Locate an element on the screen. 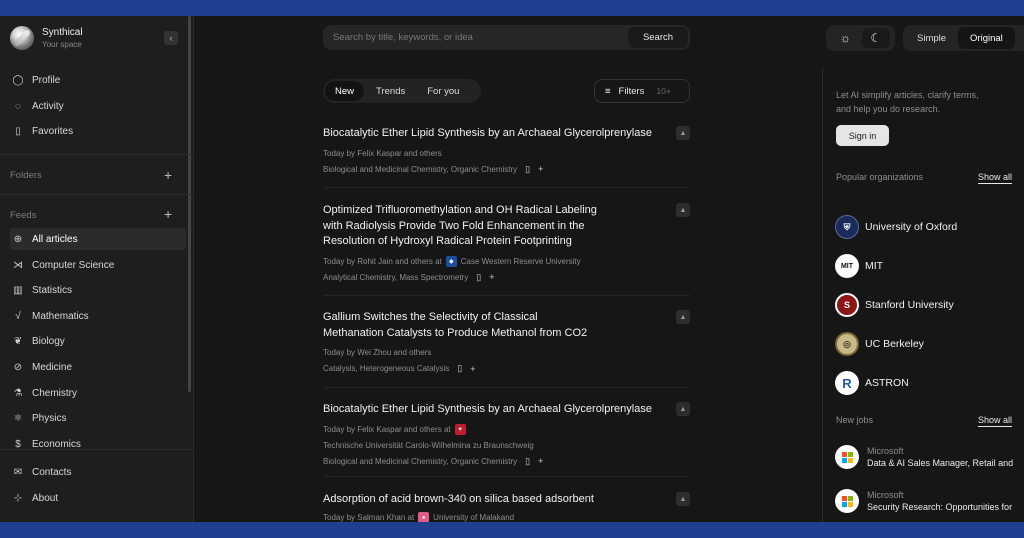 This screenshot has height=538, width=1024. org-mit: MIT MIT is located at coordinates (859, 266).